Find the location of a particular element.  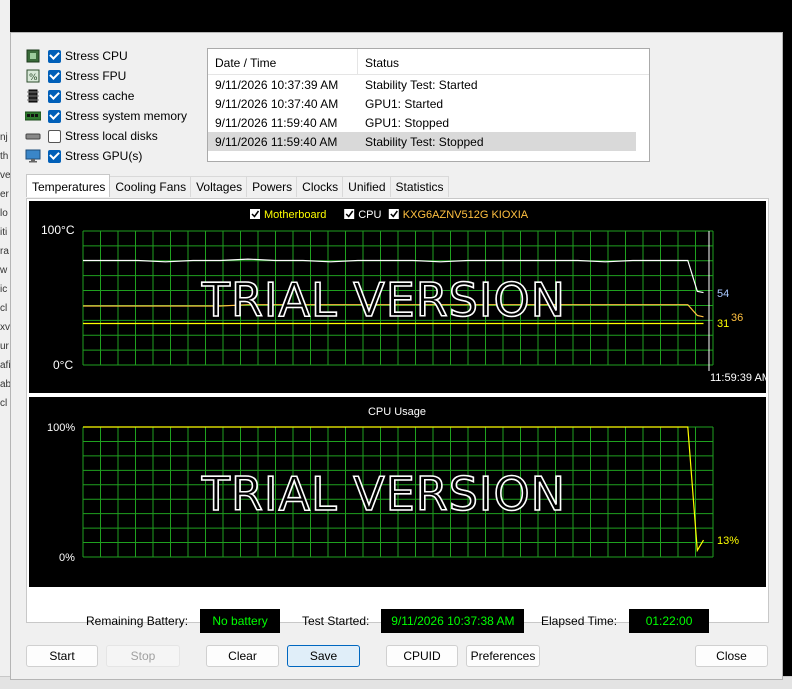

monitor-icon is located at coordinates (33, 156).